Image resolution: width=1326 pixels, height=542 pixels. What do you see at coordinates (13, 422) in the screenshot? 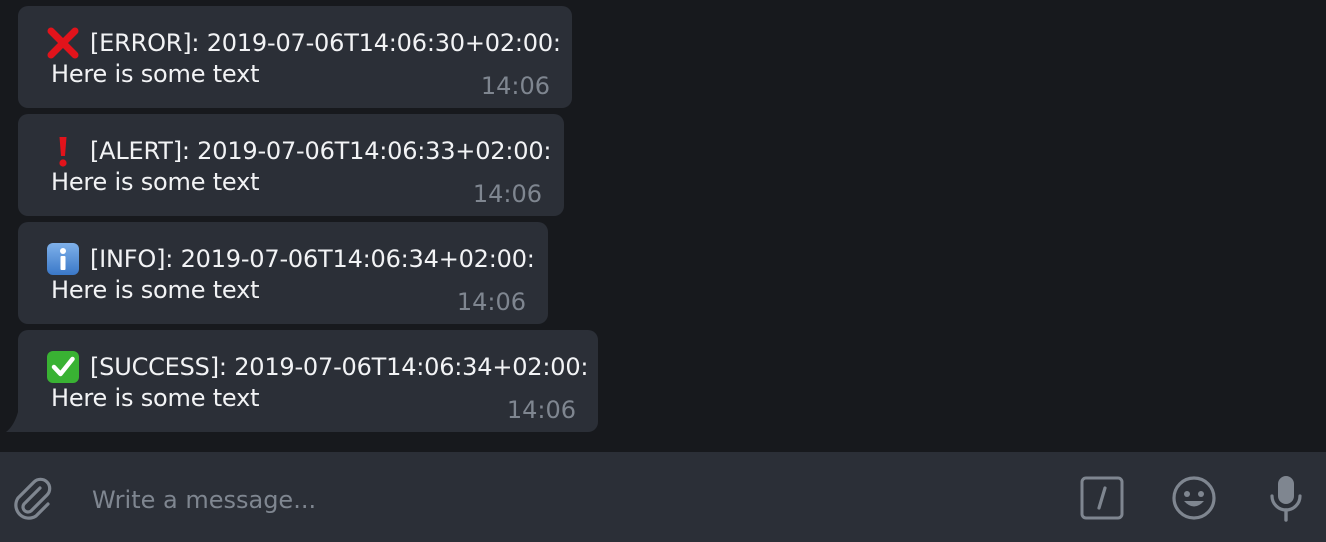
I see `bubble-tail` at bounding box center [13, 422].